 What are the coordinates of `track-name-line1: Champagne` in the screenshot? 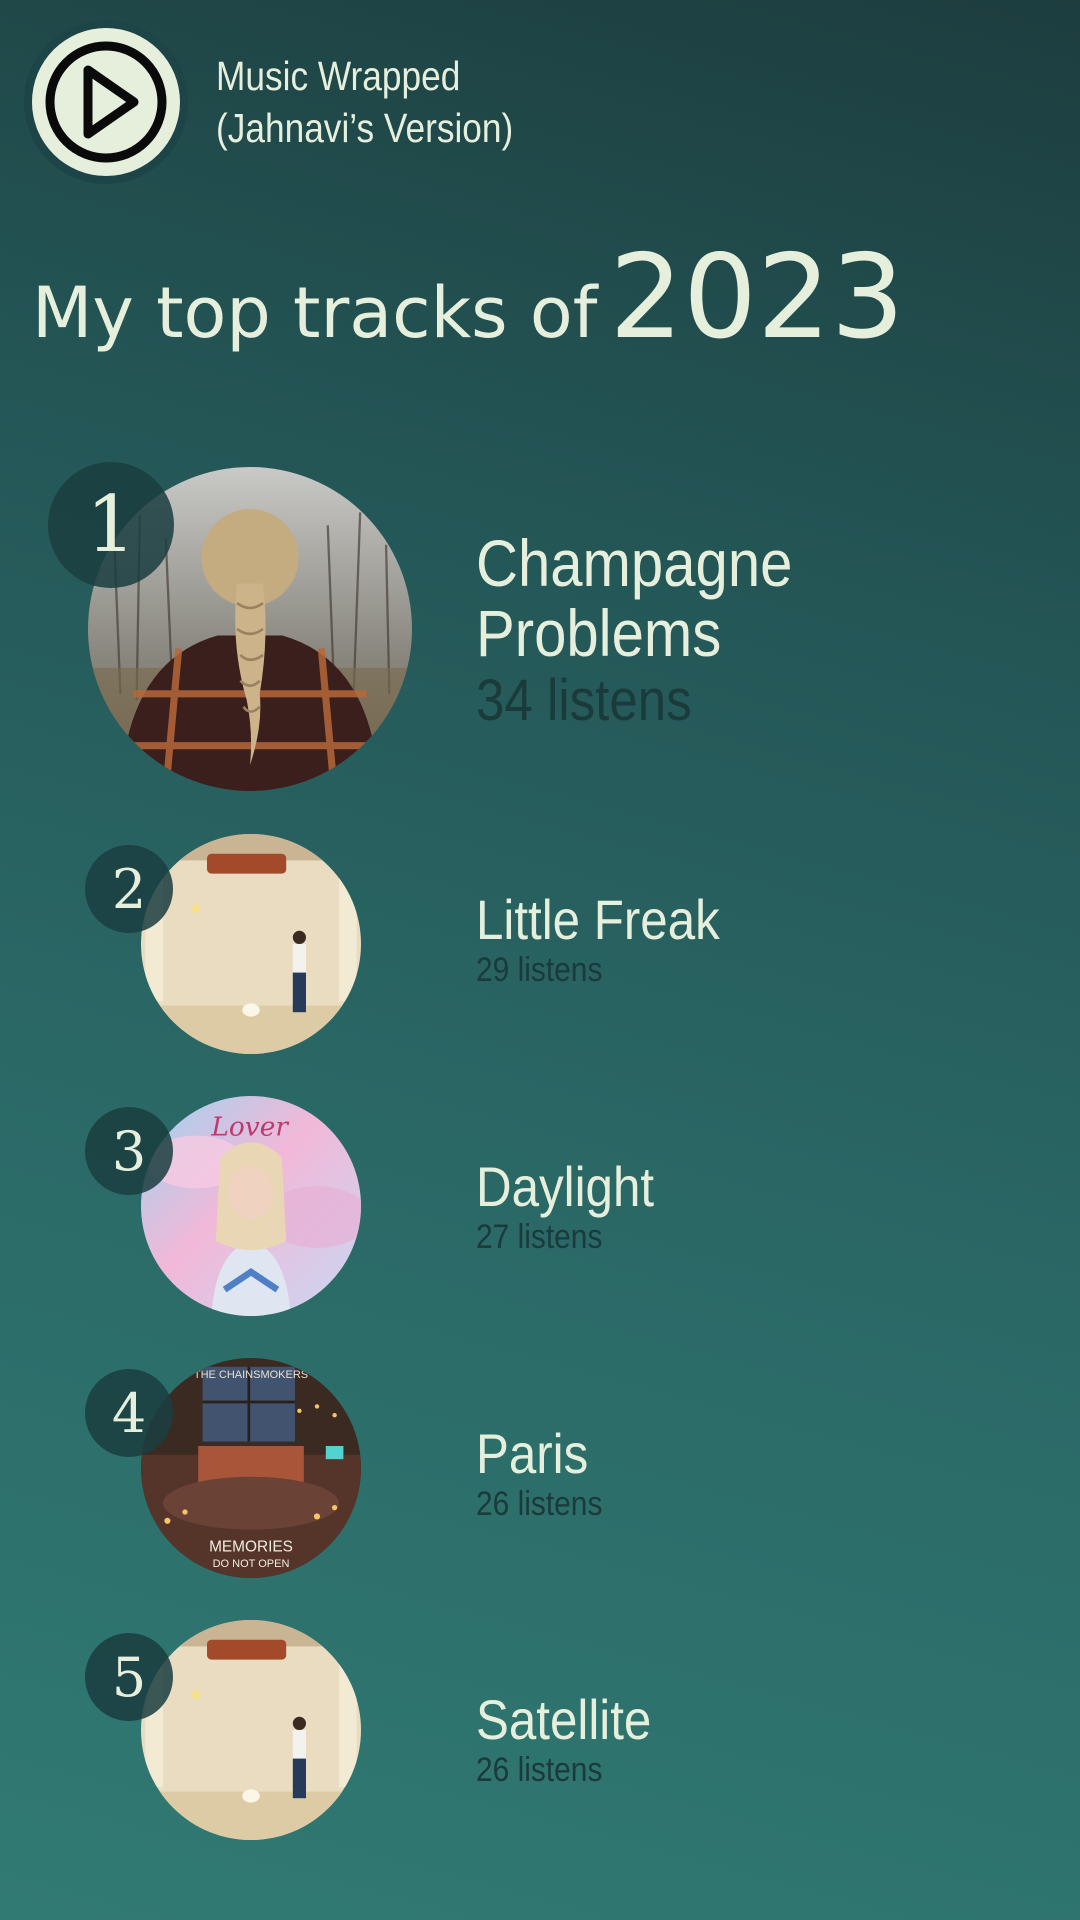 It's located at (634, 563).